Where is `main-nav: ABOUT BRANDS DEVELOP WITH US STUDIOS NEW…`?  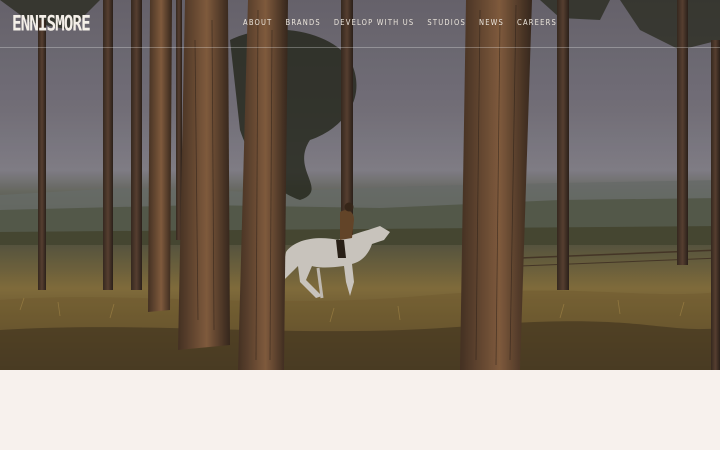 main-nav: ABOUT BRANDS DEVELOP WITH US STUDIOS NEW… is located at coordinates (400, 22).